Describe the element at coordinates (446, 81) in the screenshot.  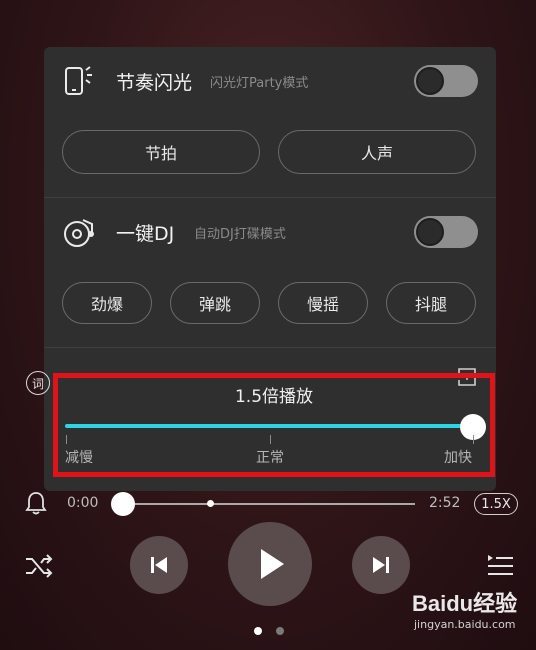
I see `rhythm-flash-toggle` at that location.